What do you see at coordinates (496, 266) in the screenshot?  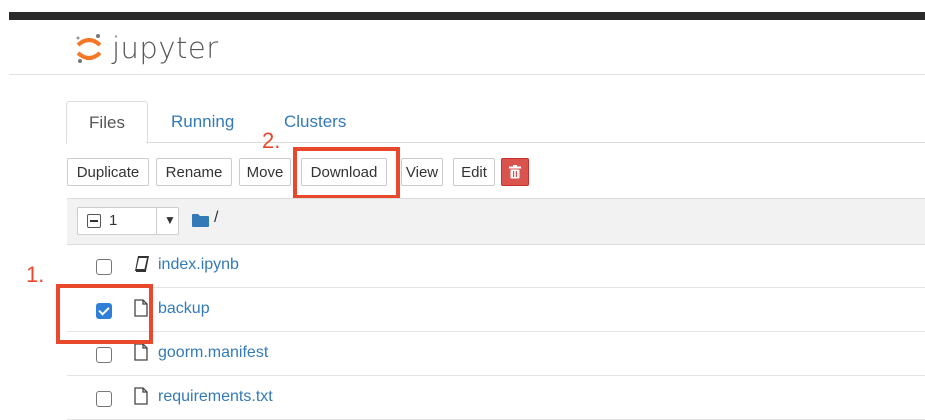 I see `file-row: index.ipynb` at bounding box center [496, 266].